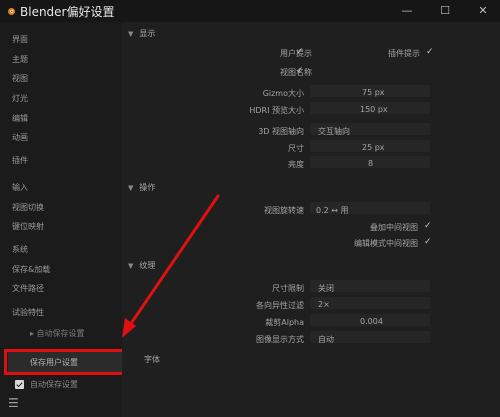 The image size is (500, 417). Describe the element at coordinates (147, 33) in the screenshot. I see `section-display-title: 显示` at that location.